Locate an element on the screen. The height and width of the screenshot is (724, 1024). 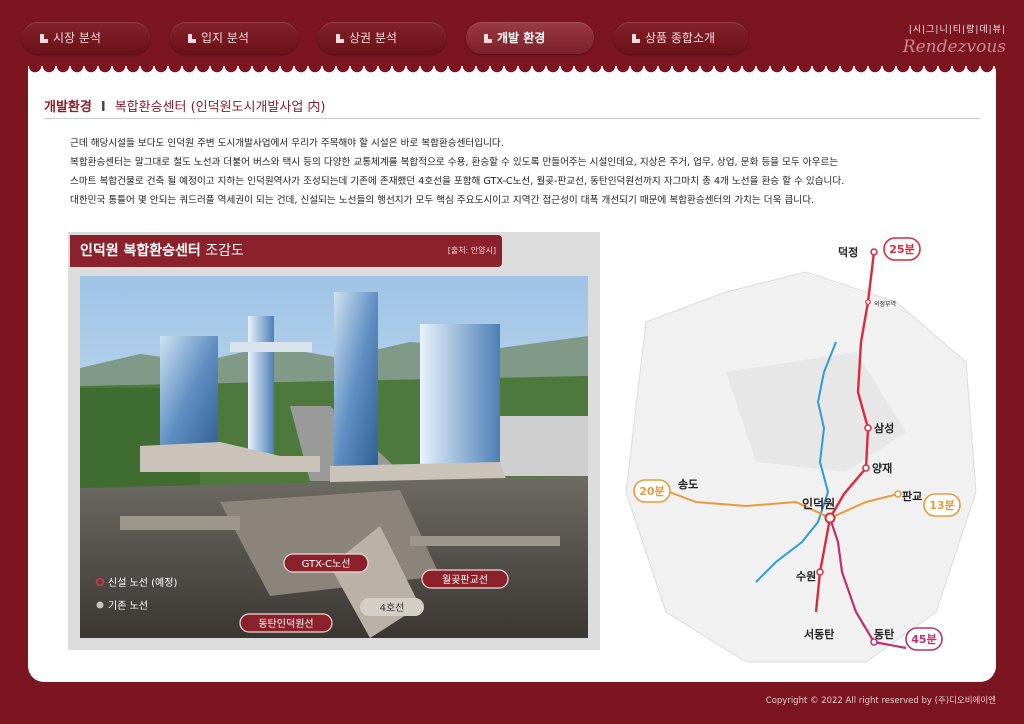
legend-new-line: 신설 노선 (예정) is located at coordinates (142, 583).